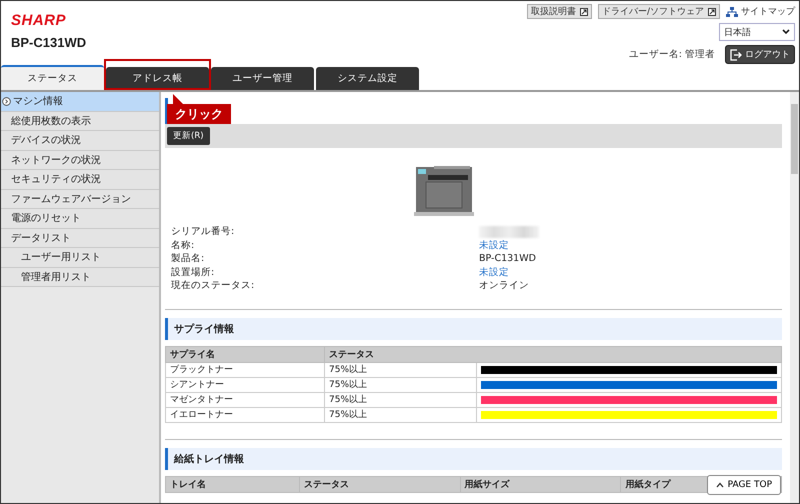 The width and height of the screenshot is (800, 504). What do you see at coordinates (367, 78) in the screenshot?
I see `tab: システム設定` at bounding box center [367, 78].